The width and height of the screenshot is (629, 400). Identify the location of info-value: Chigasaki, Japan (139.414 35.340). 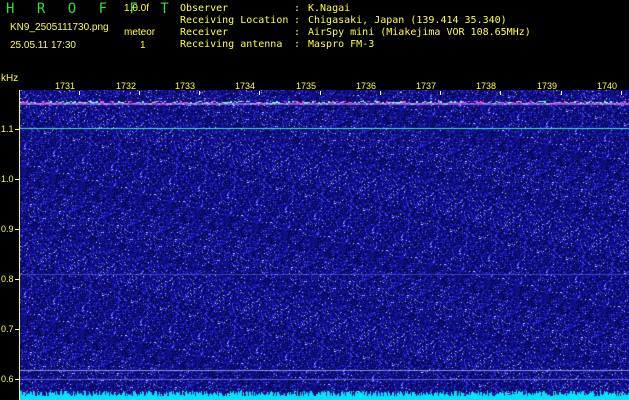
(407, 20).